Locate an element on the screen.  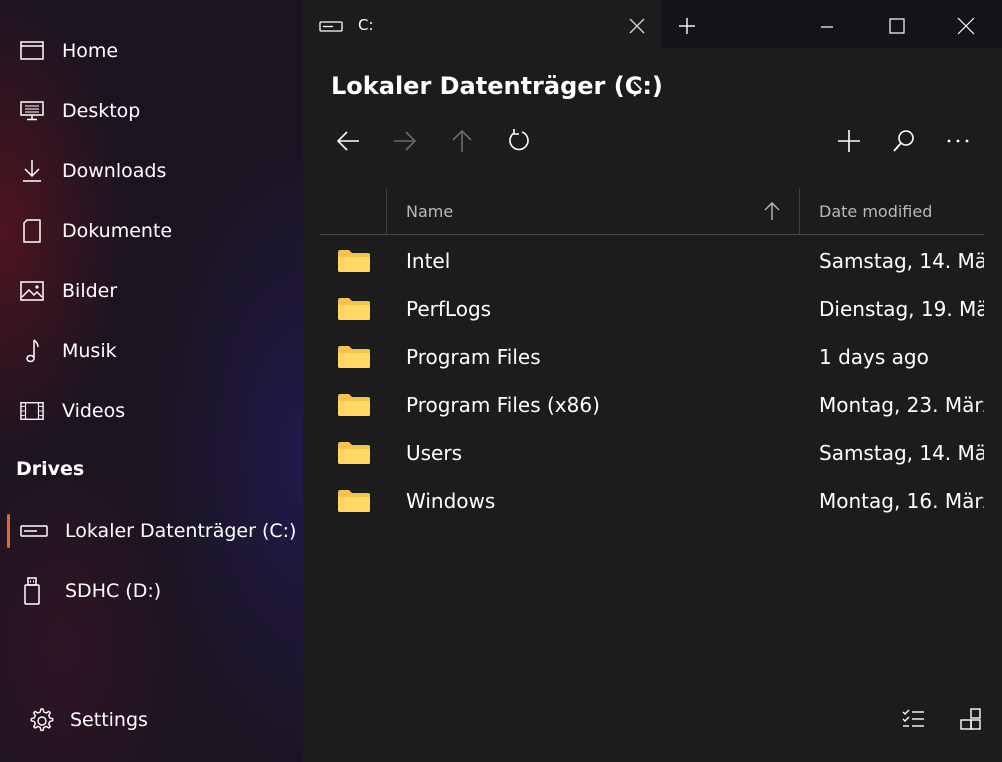
search-button is located at coordinates (904, 141).